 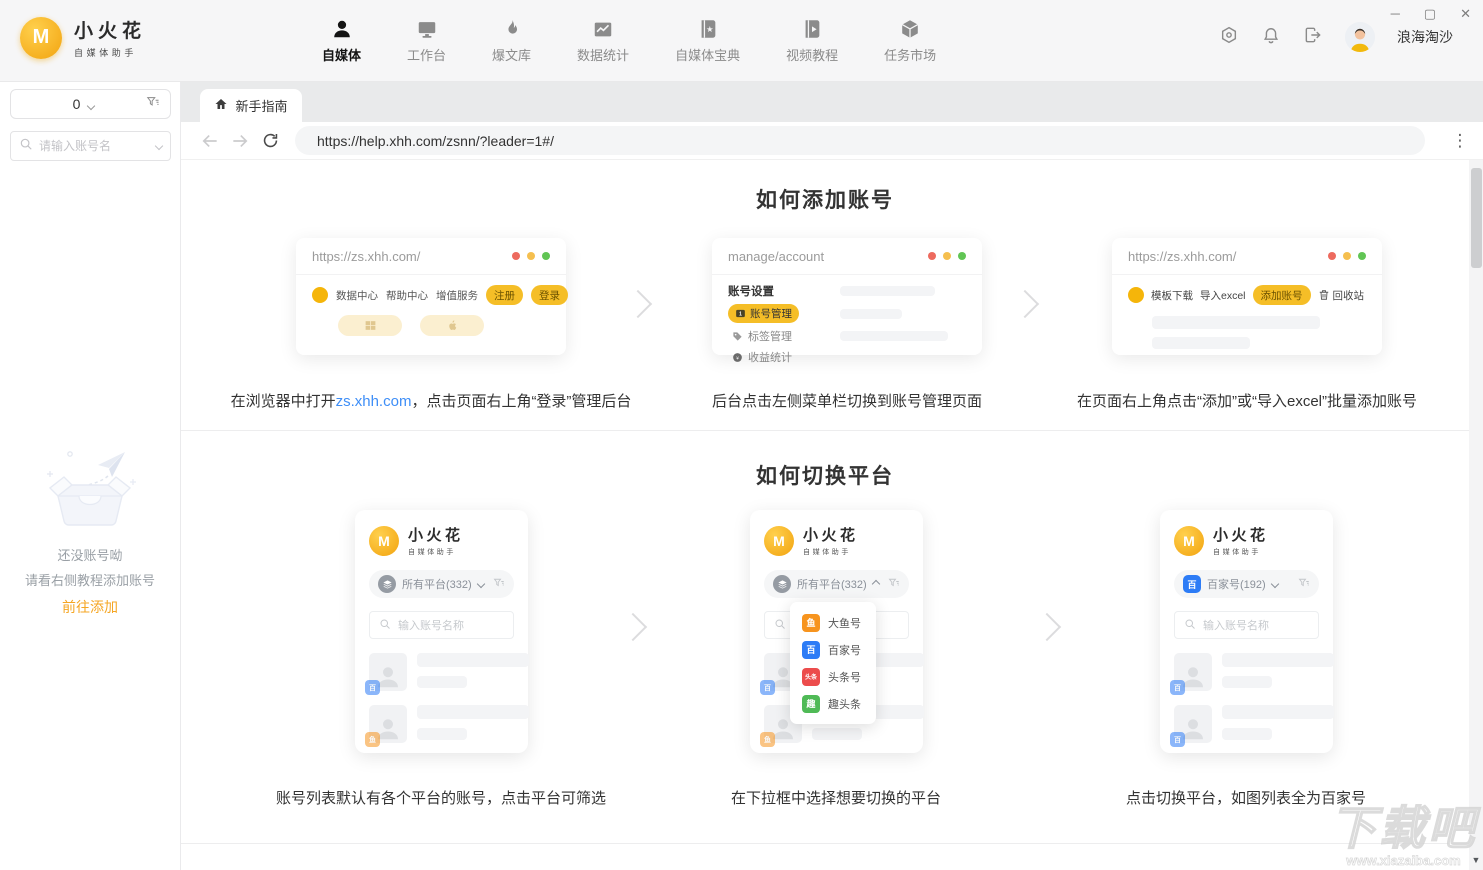 I want to click on minimize-button: ─, so click(x=1395, y=14).